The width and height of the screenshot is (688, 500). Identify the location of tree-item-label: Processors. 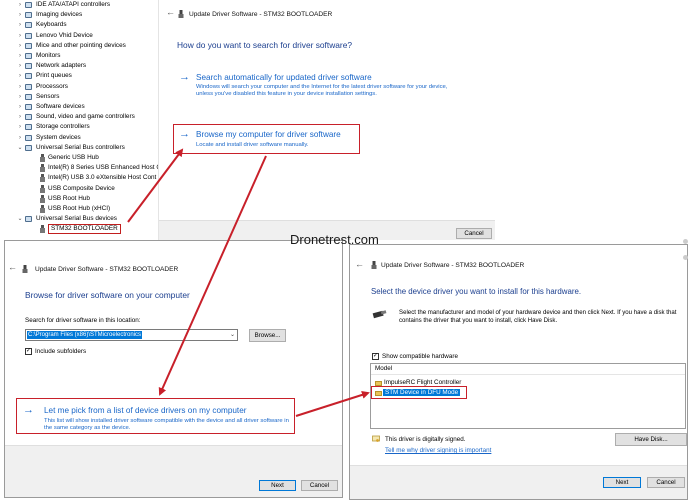
(52, 86).